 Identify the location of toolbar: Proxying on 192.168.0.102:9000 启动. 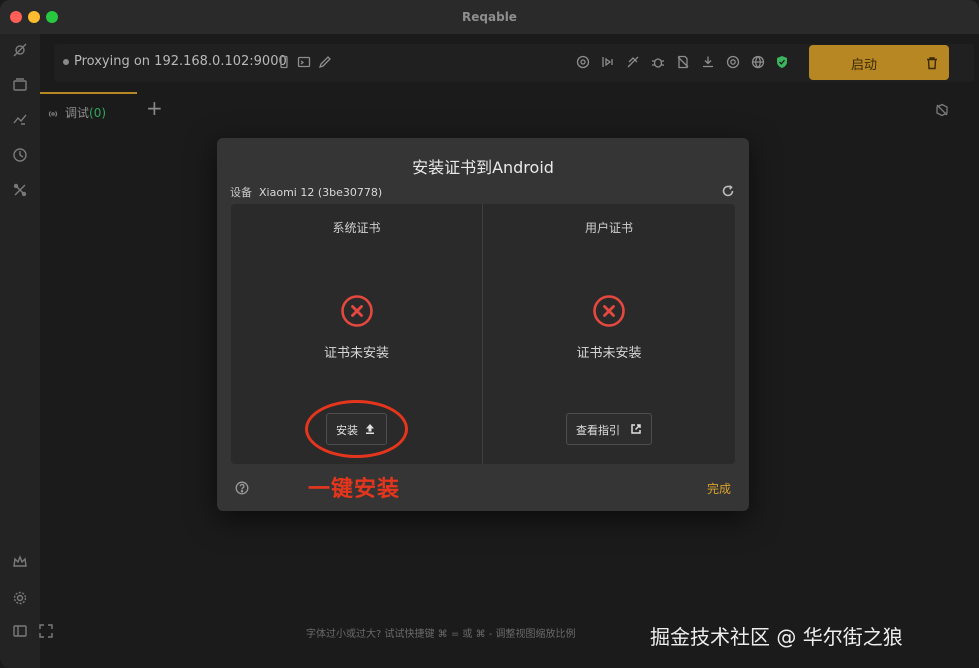
(509, 63).